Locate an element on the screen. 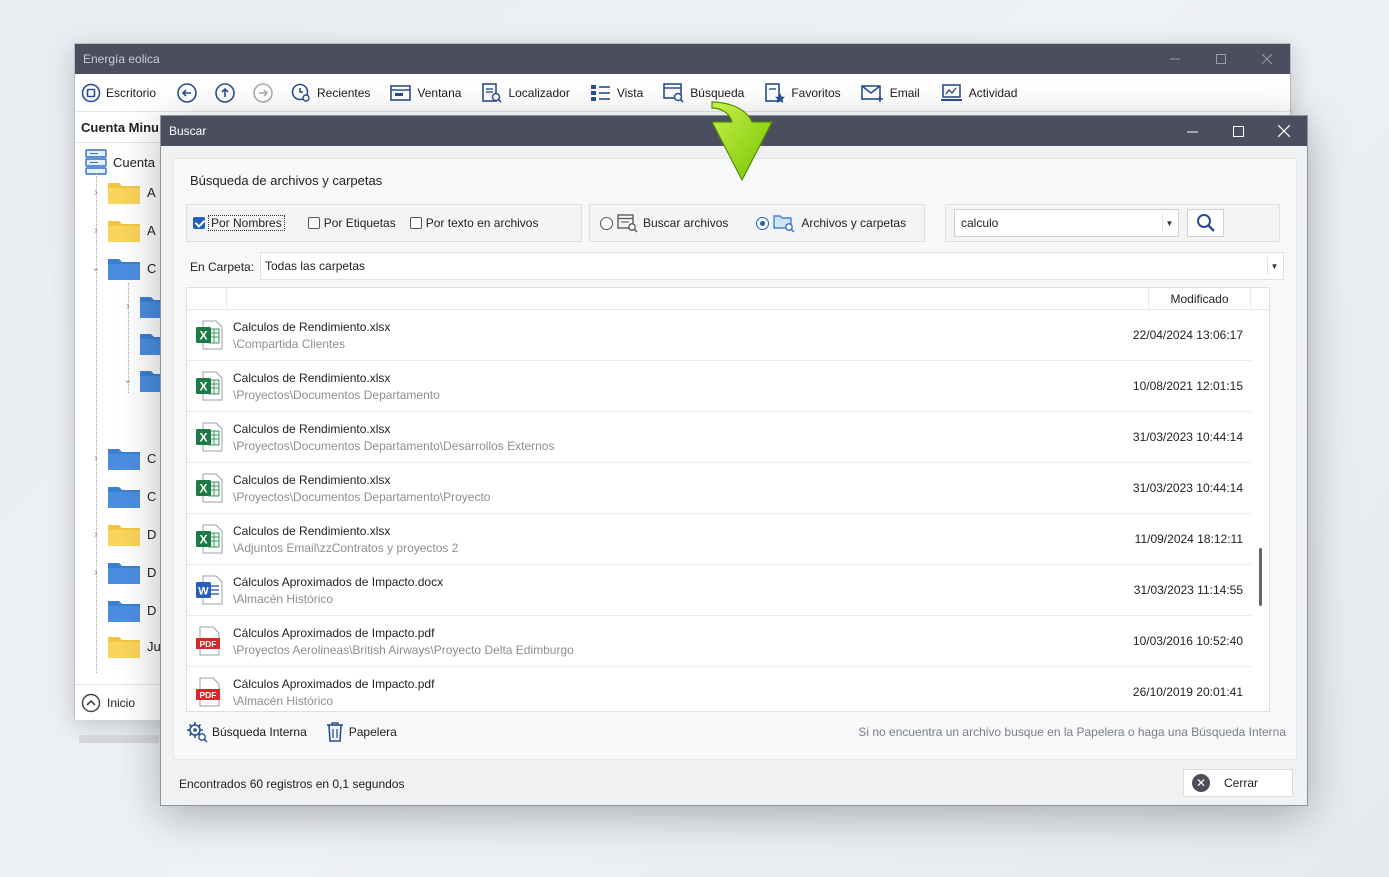 This screenshot has height=877, width=1389. tree-node is located at coordinates (141, 343).